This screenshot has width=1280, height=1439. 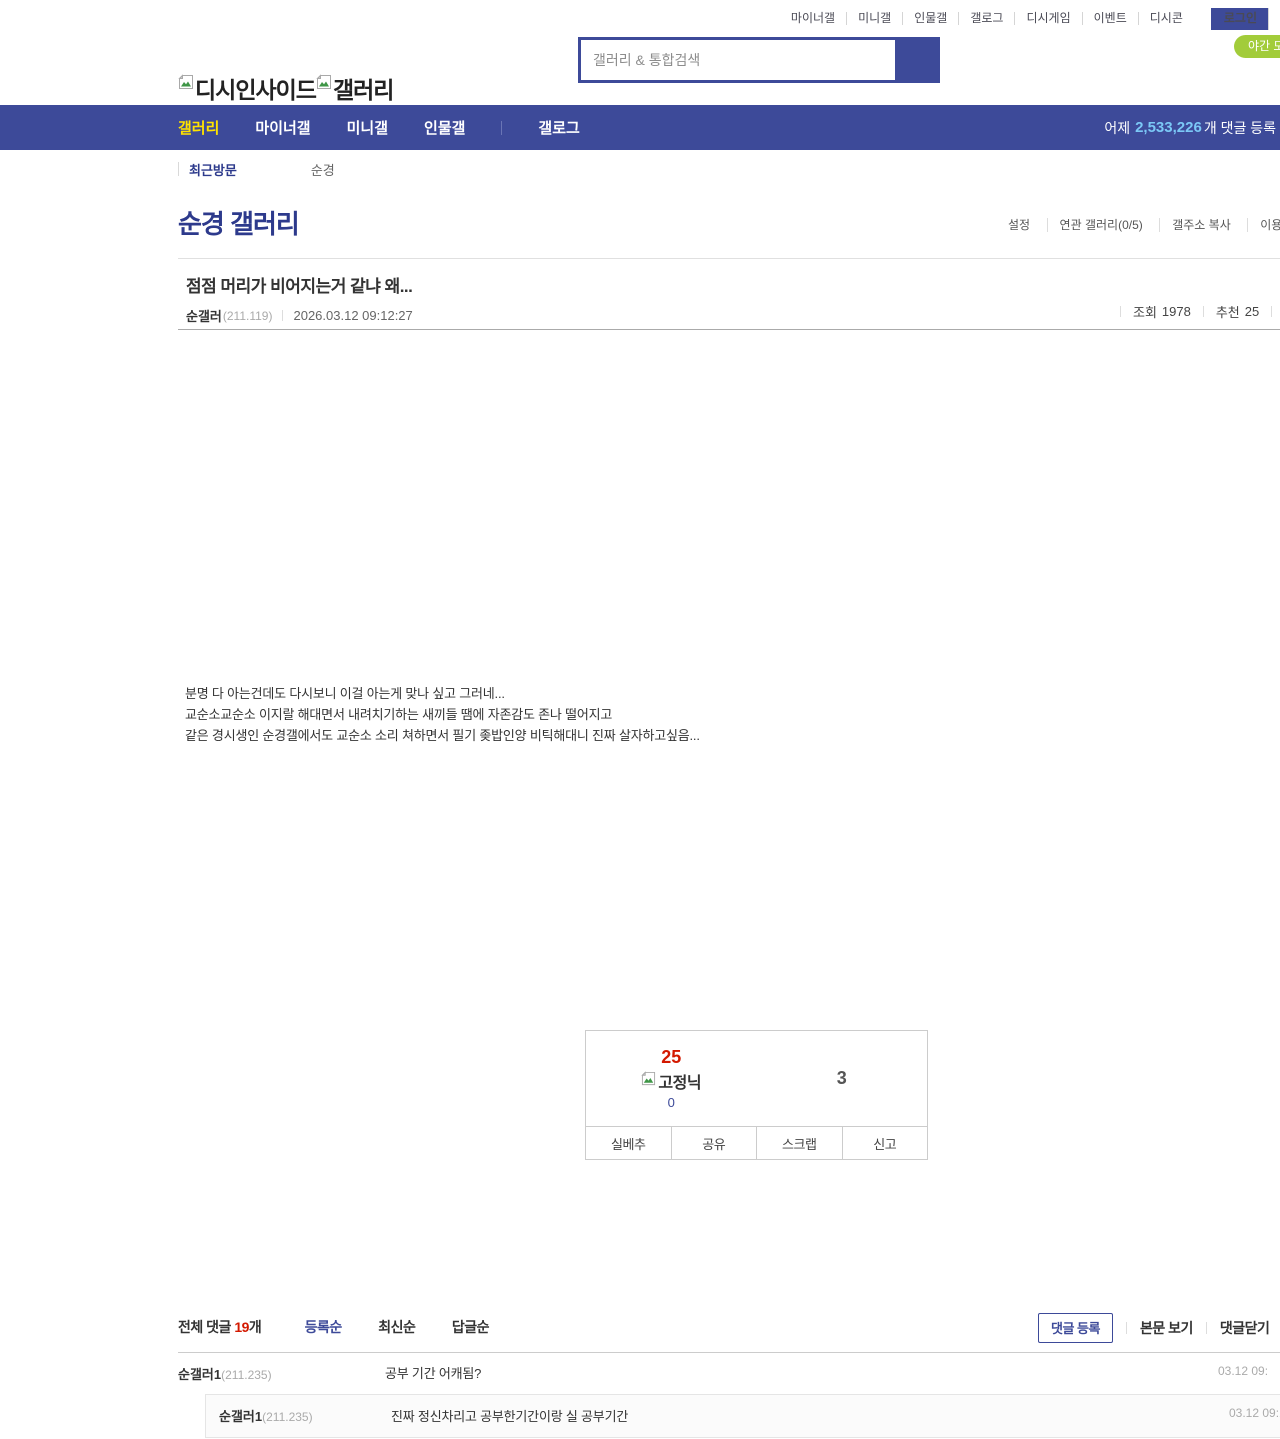 I want to click on related-galleries-link: 연관 갤러리(0/5), so click(x=1100, y=225).